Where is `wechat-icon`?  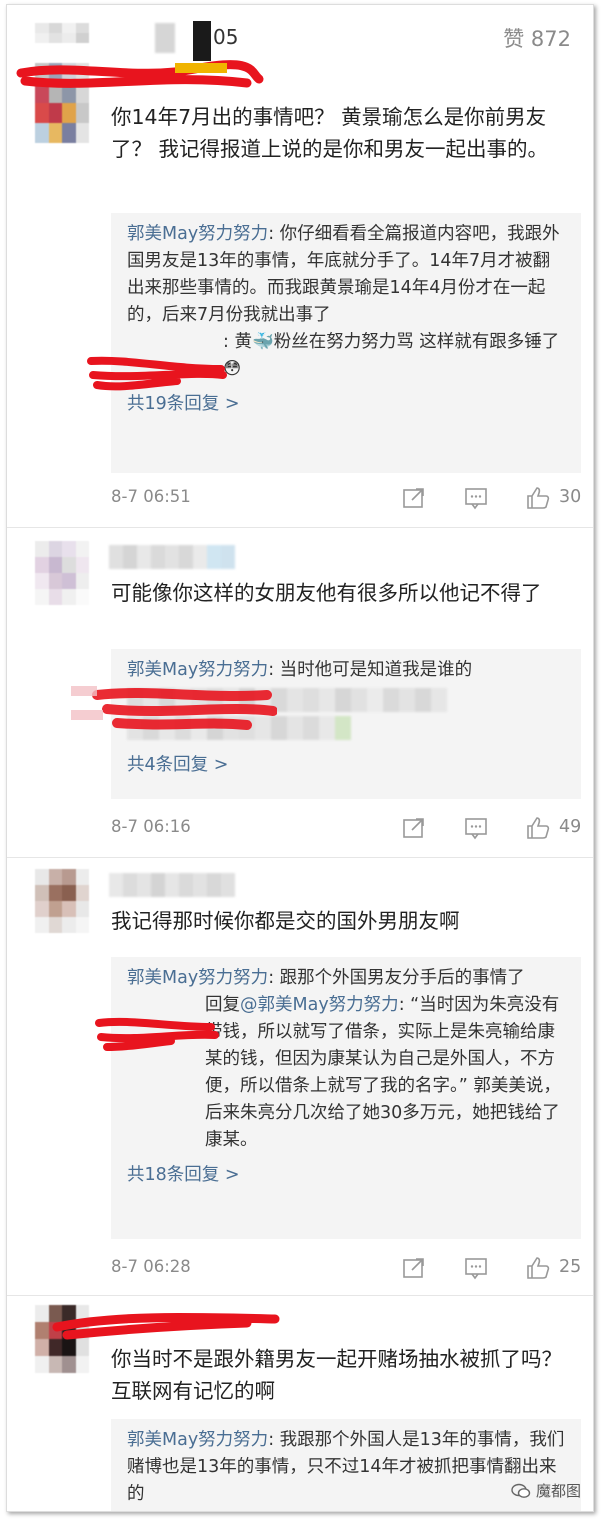 wechat-icon is located at coordinates (521, 1490).